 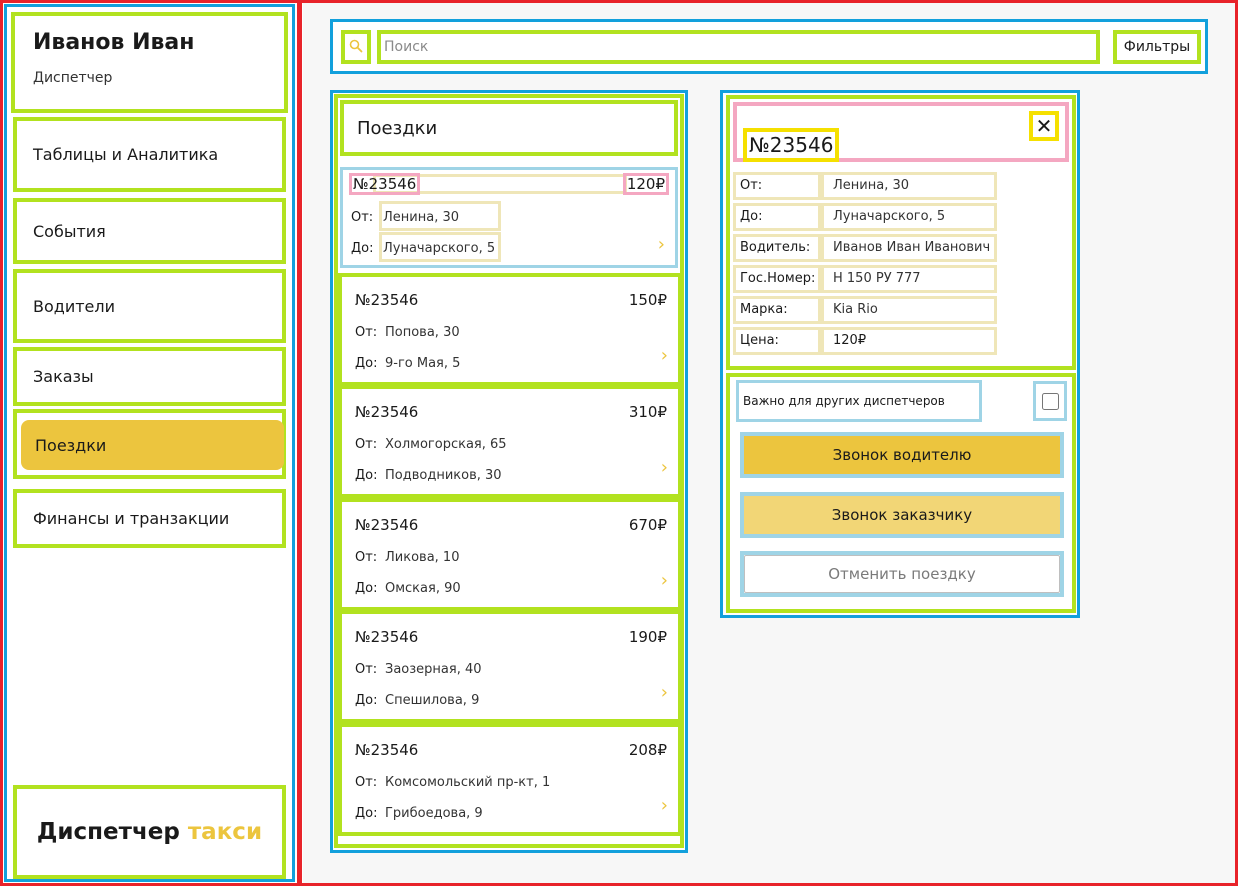 I want to click on sidebar-item-label: Водители, so click(x=74, y=306).